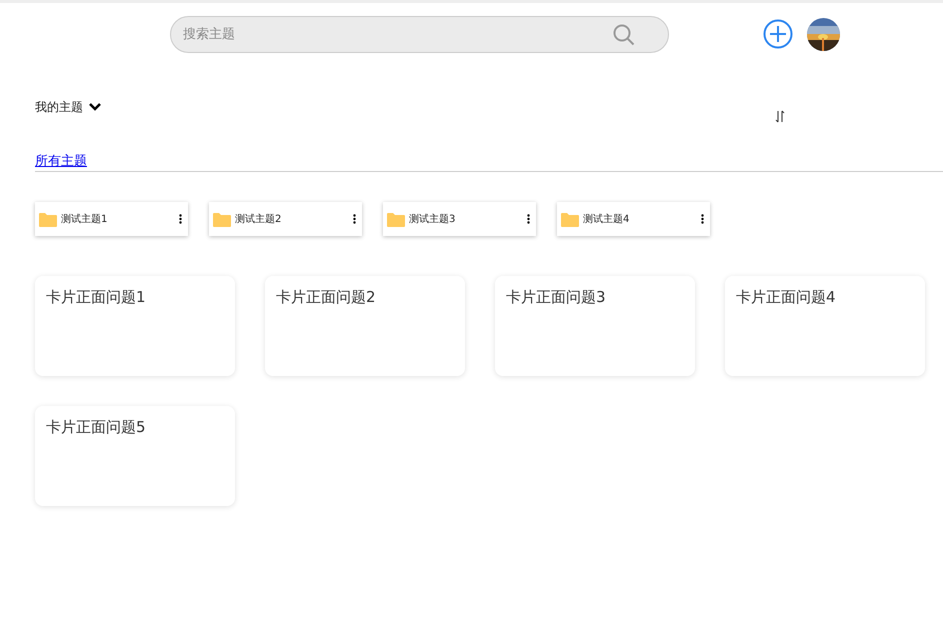 The width and height of the screenshot is (943, 629). What do you see at coordinates (258, 219) in the screenshot?
I see `topic-name: 测试主题2` at bounding box center [258, 219].